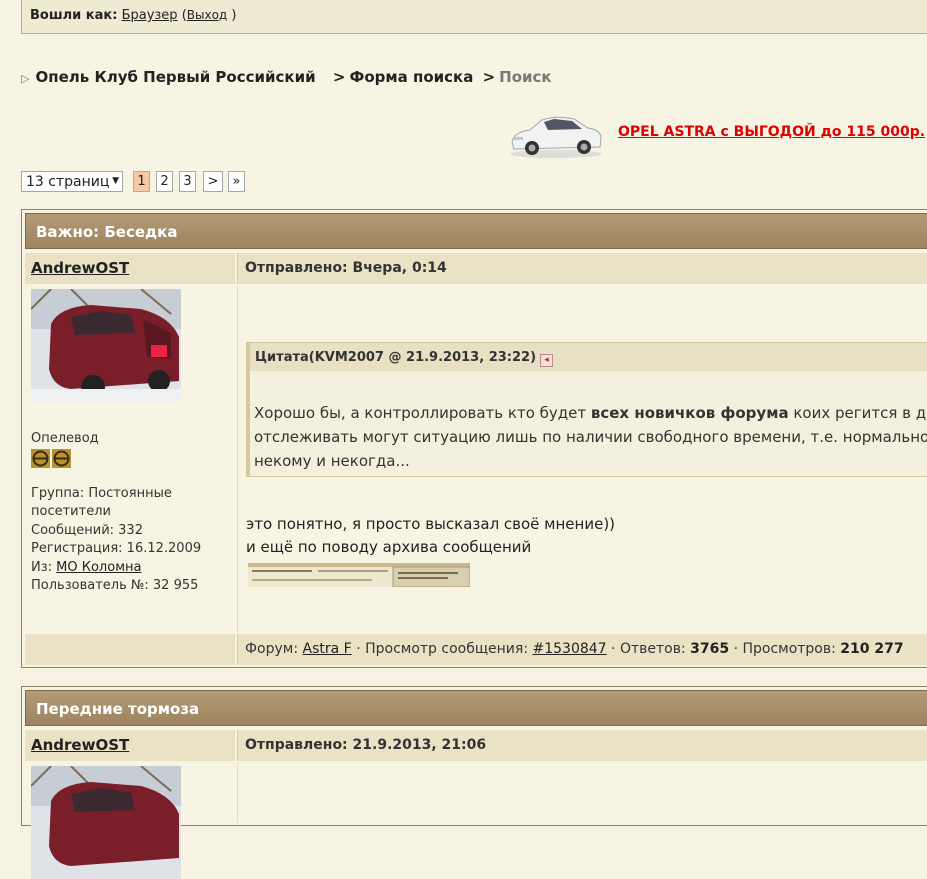 The width and height of the screenshot is (927, 879). I want to click on views-count: 210 277, so click(872, 649).